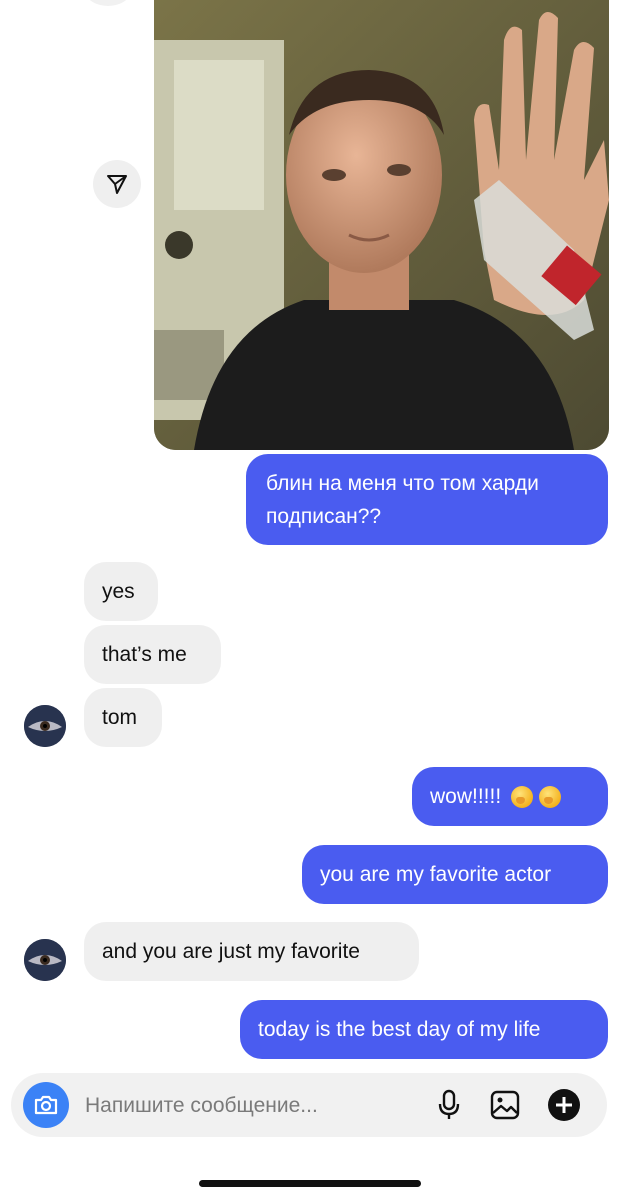 Image resolution: width=619 pixels, height=1200 pixels. I want to click on send-icon, so click(117, 184).